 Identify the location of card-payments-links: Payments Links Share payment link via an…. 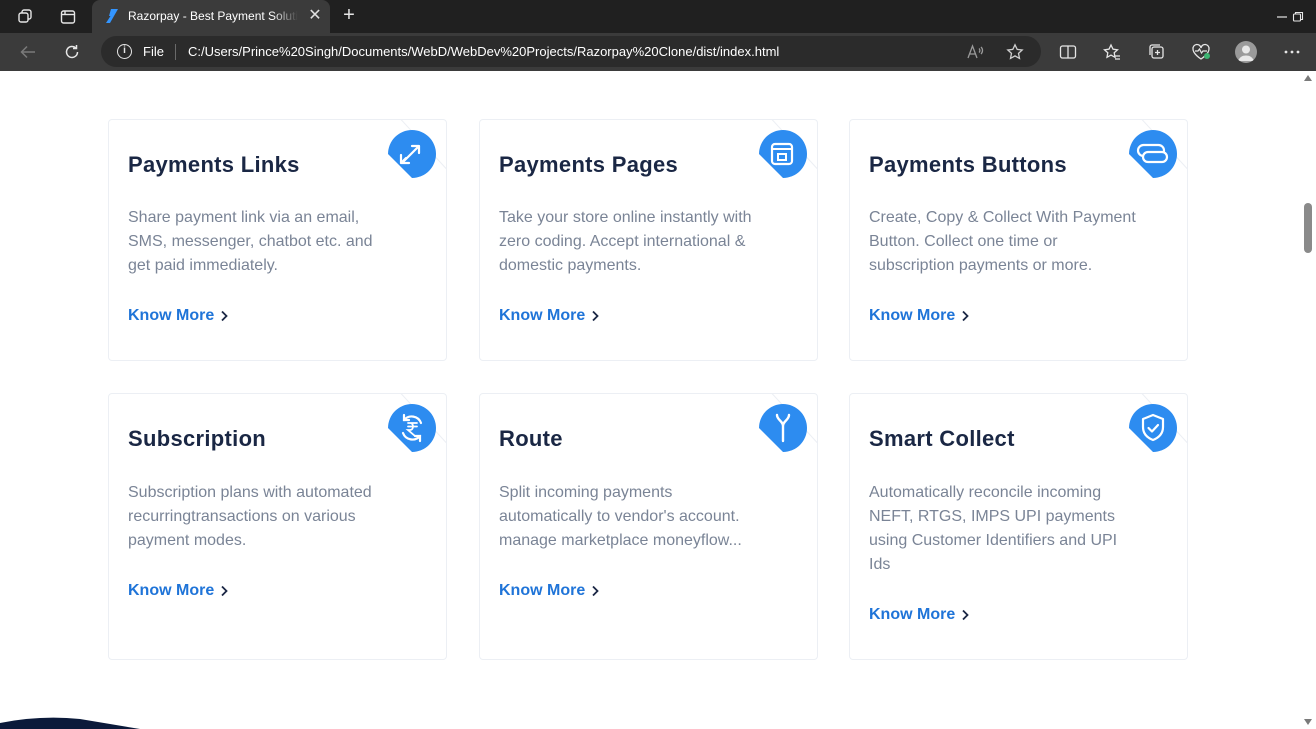
(277, 240).